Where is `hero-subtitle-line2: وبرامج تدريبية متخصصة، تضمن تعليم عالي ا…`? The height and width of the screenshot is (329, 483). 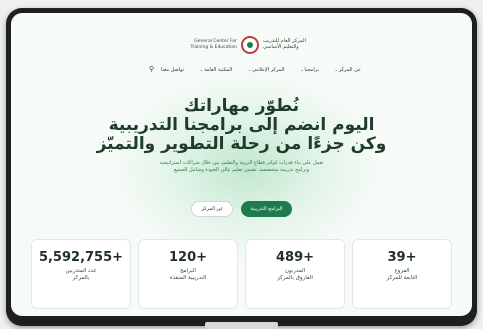 hero-subtitle-line2: وبرامج تدريبية متخصصة، تضمن تعليم عالي ا… is located at coordinates (241, 170).